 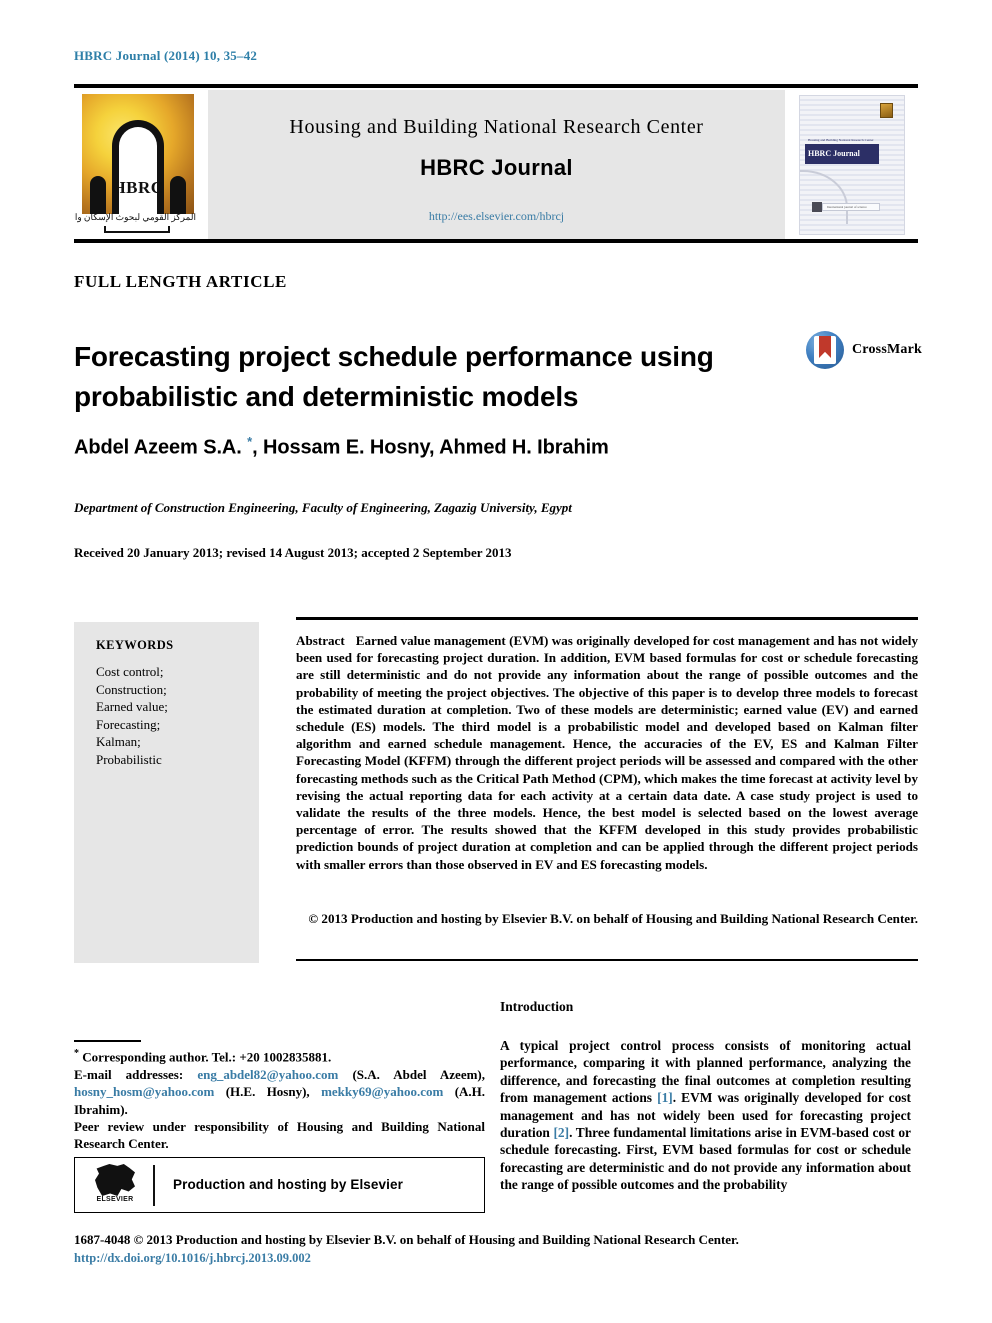 What do you see at coordinates (886, 110) in the screenshot?
I see `cover-corner-icon` at bounding box center [886, 110].